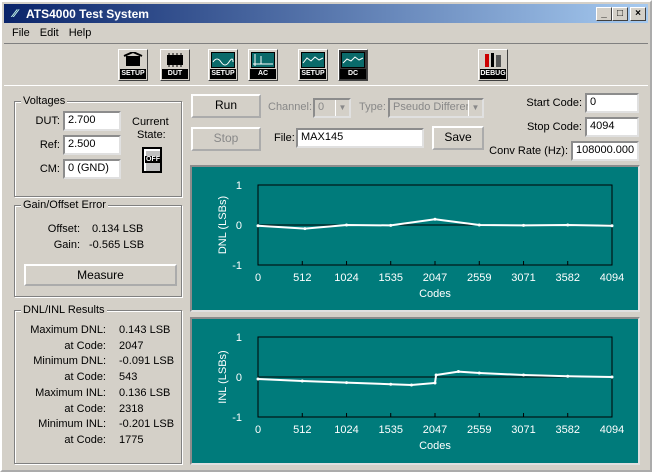 The width and height of the screenshot is (652, 472). I want to click on menu-edit: Edit, so click(49, 33).